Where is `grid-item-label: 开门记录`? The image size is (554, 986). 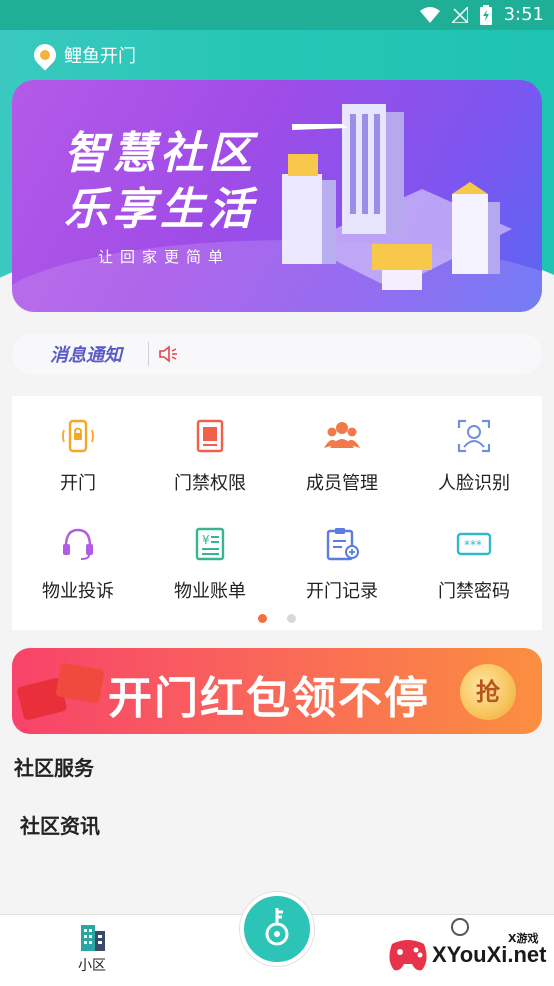
grid-item-label: 开门记录 is located at coordinates (342, 591).